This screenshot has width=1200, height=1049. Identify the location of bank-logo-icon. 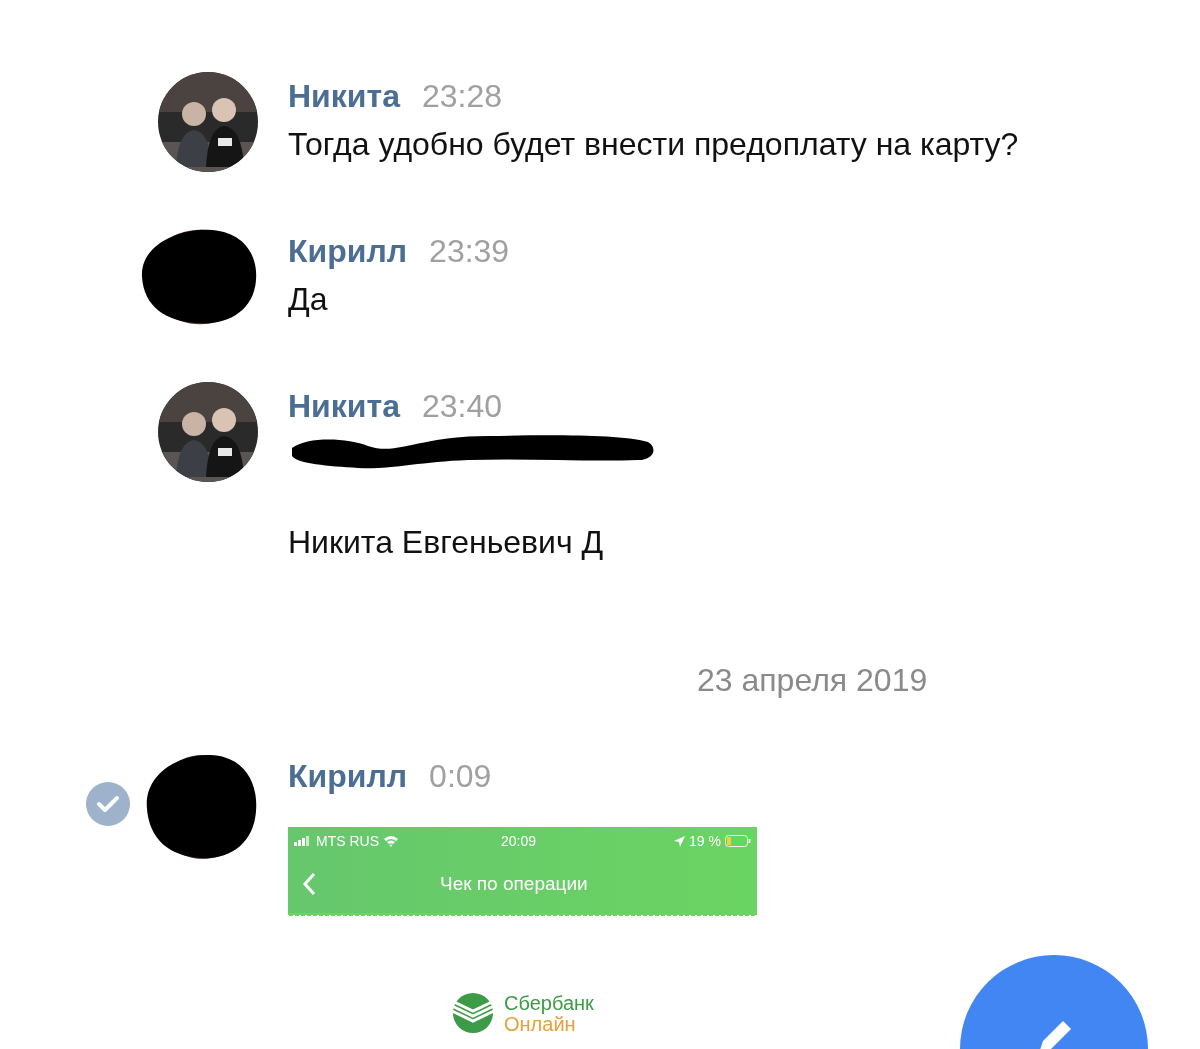
(473, 1014).